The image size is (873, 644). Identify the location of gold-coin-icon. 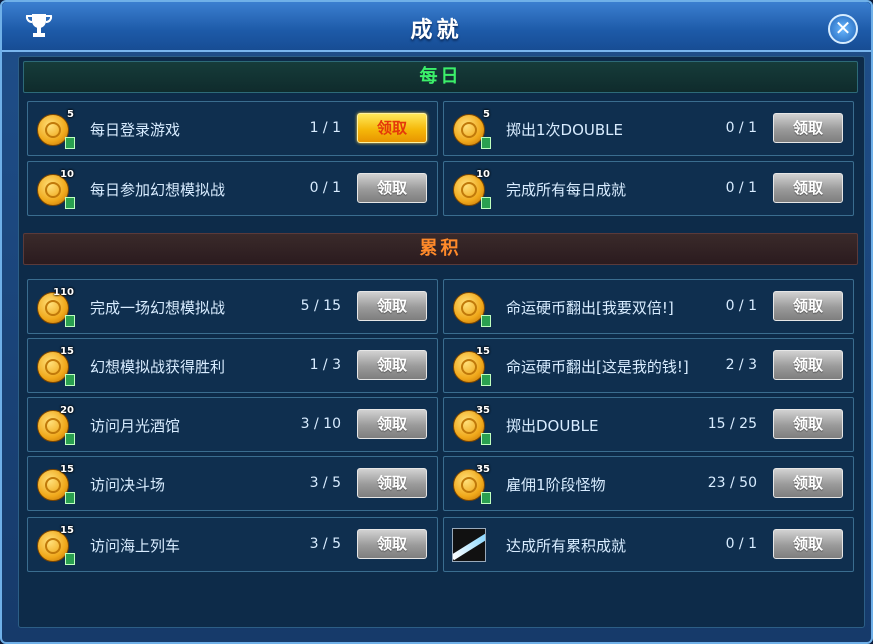
(471, 308).